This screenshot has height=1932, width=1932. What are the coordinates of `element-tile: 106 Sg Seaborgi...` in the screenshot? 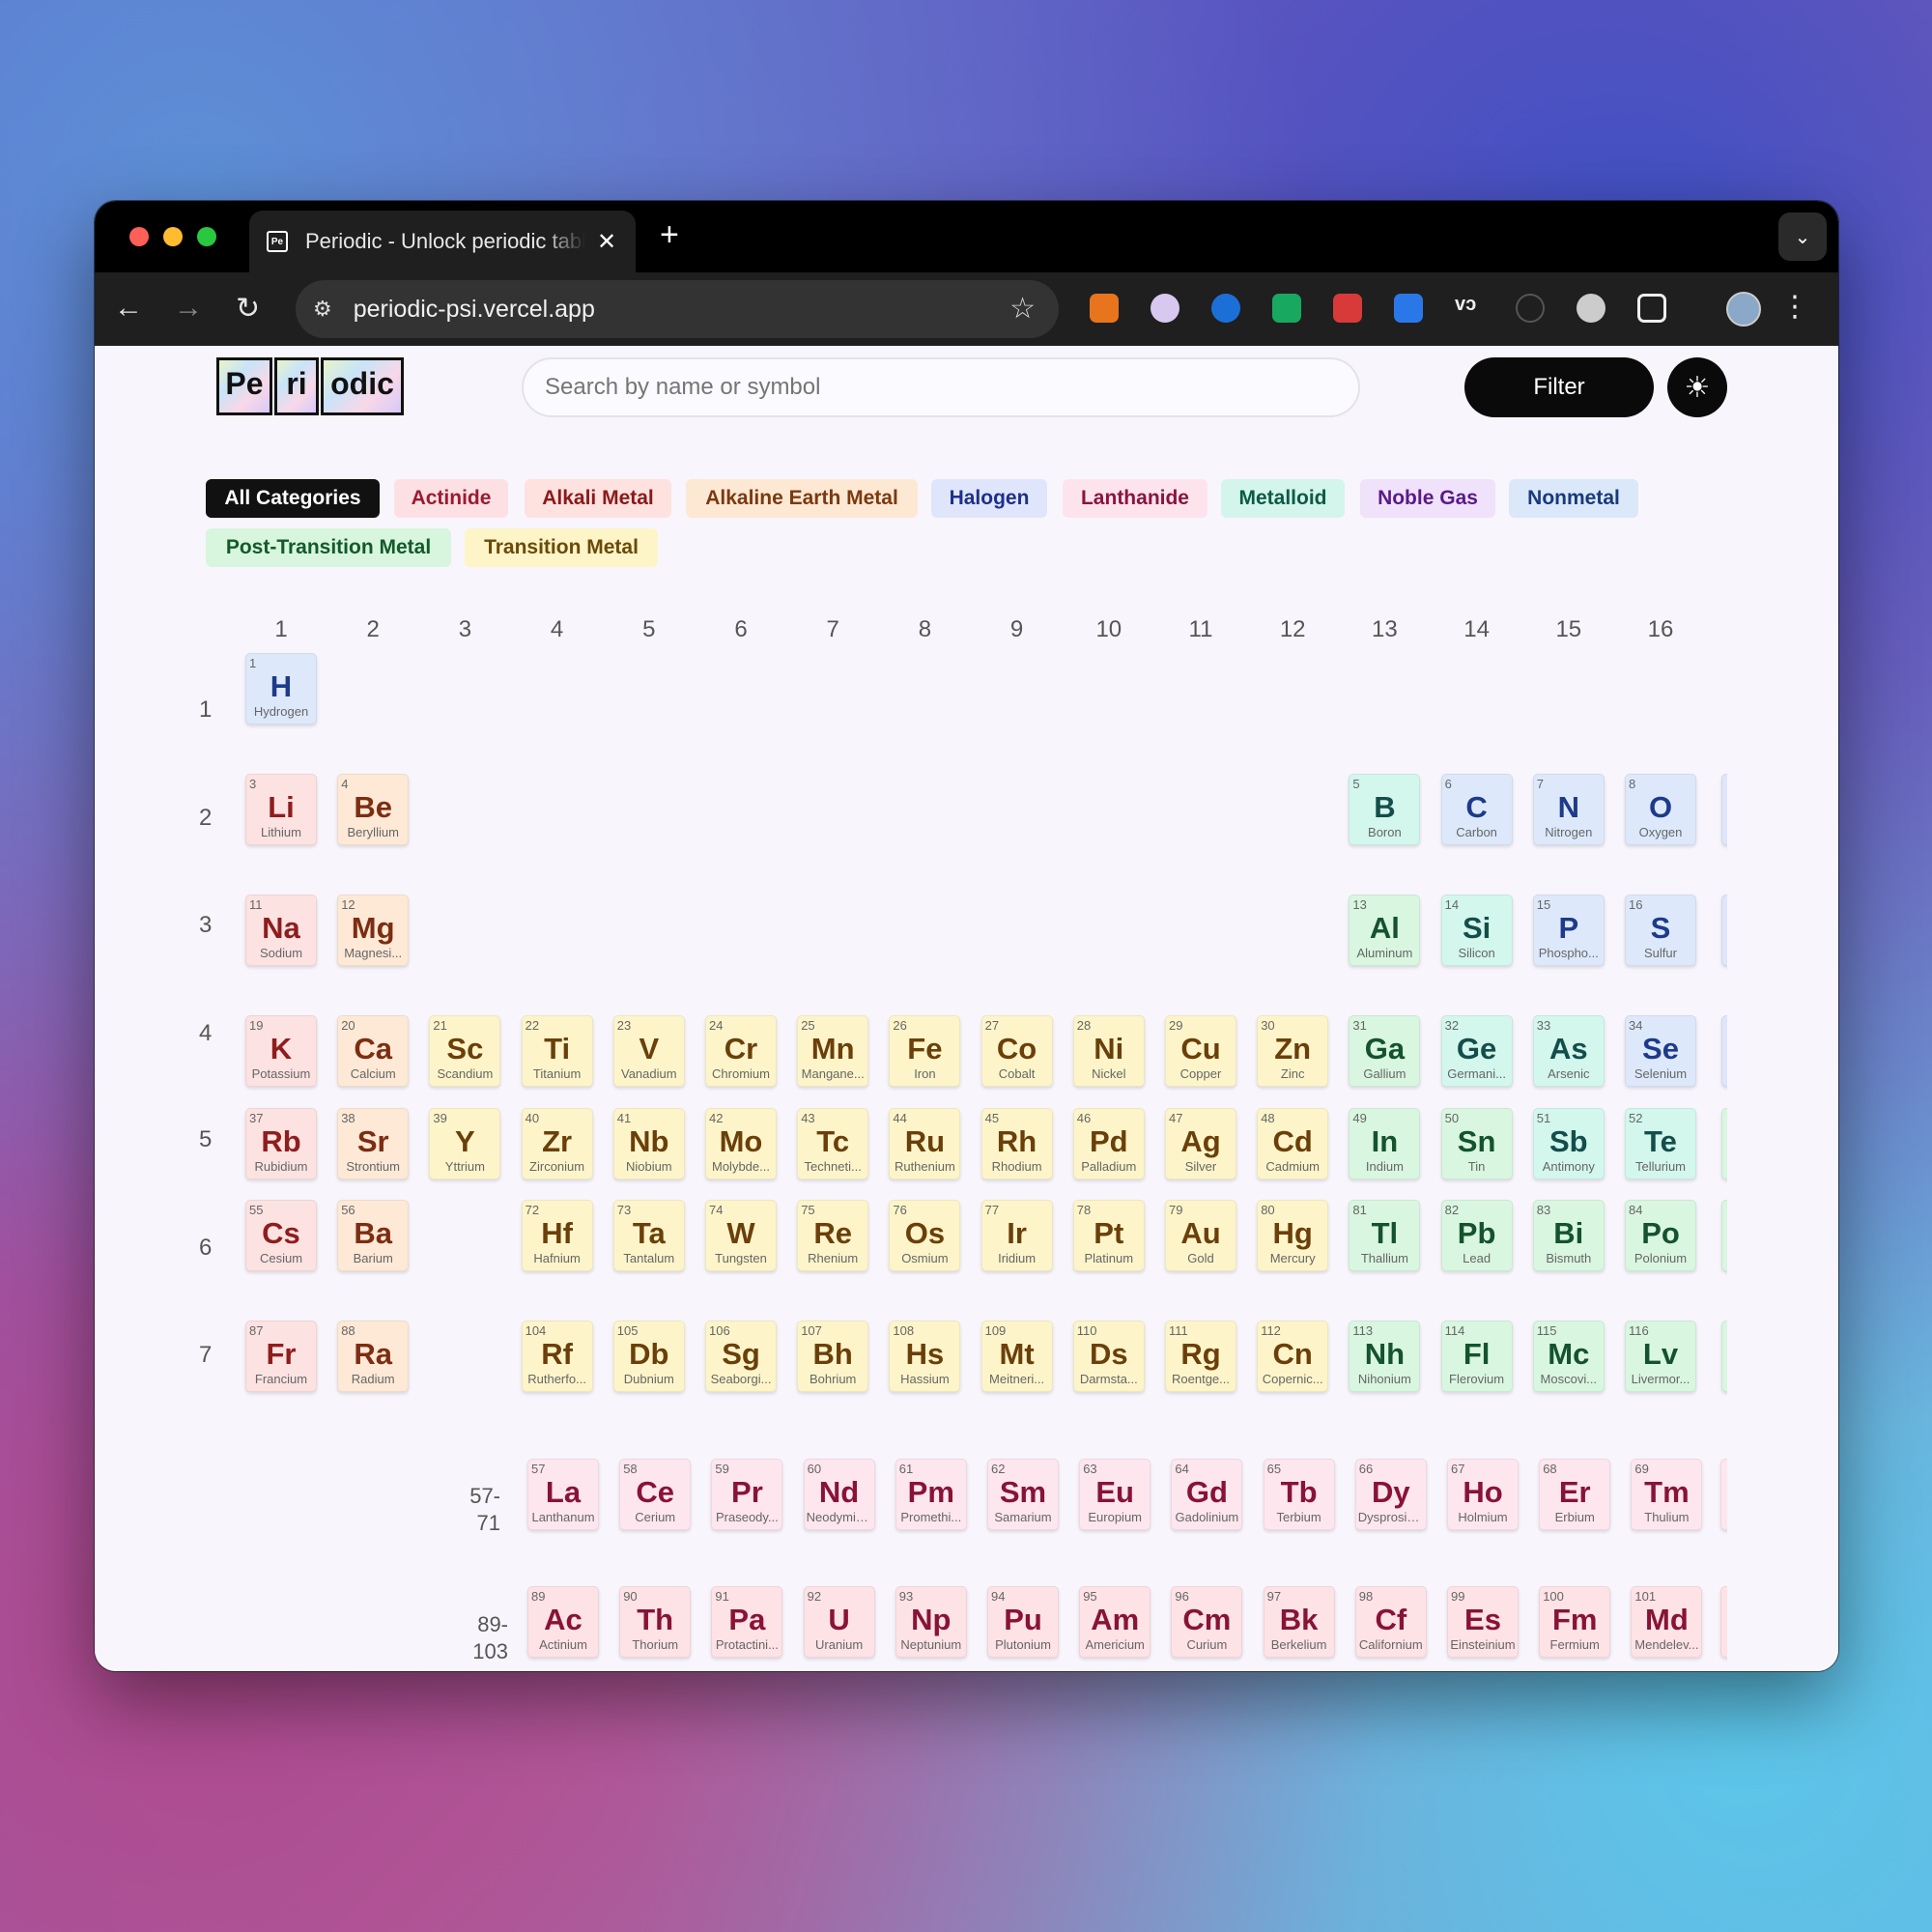 It's located at (741, 1356).